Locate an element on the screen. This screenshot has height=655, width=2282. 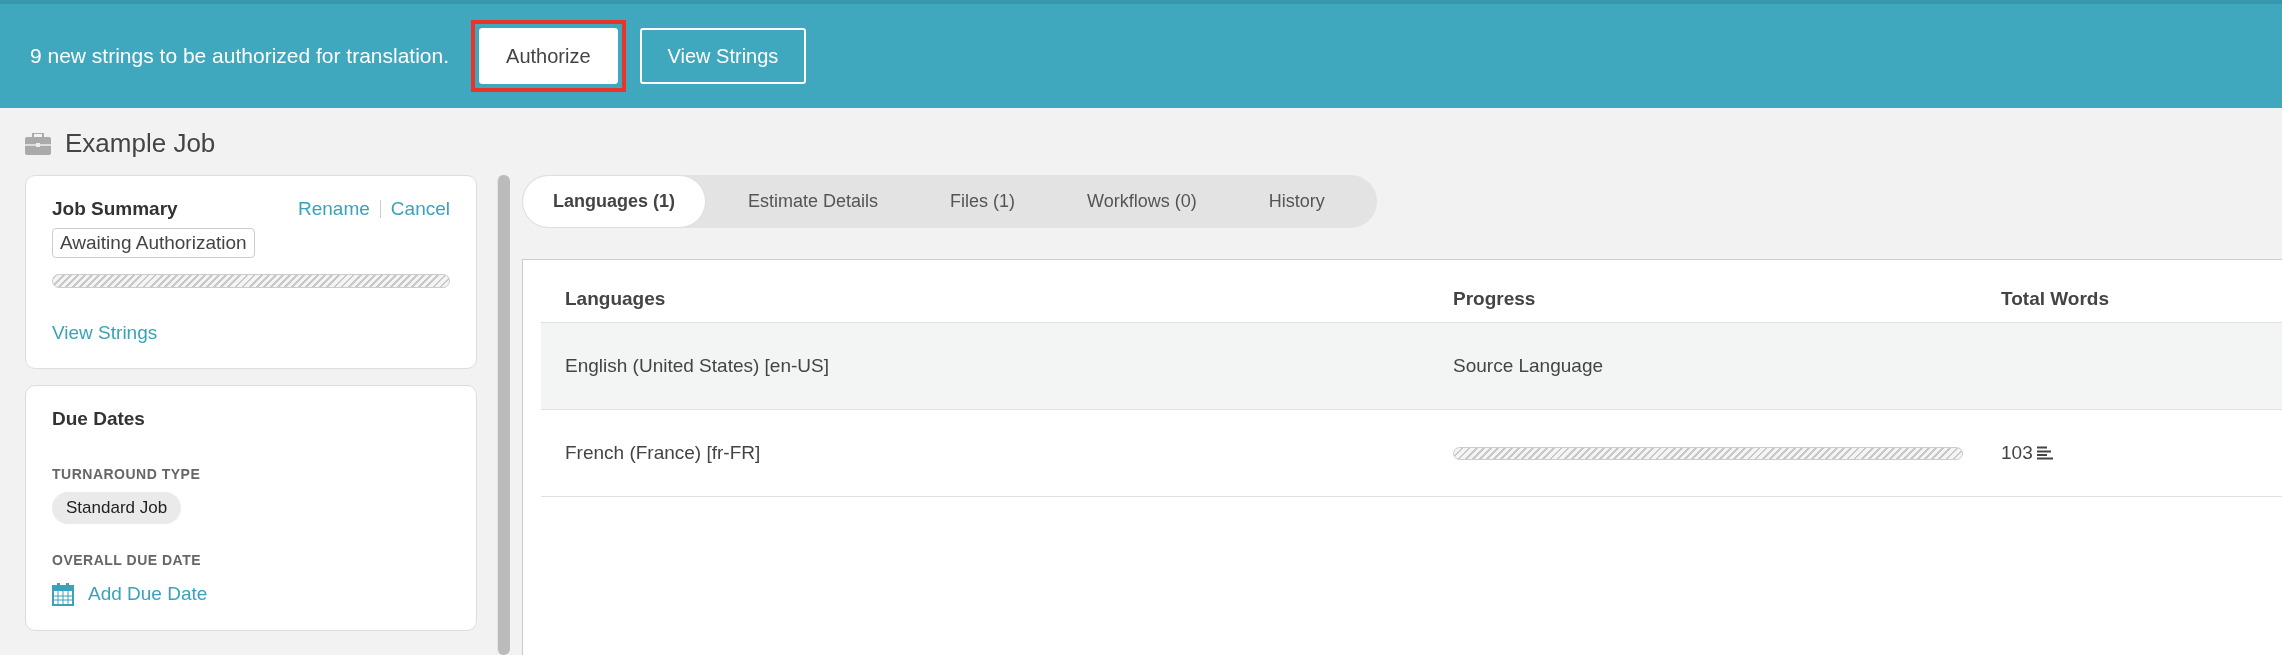
tab: Files (1) is located at coordinates (983, 201).